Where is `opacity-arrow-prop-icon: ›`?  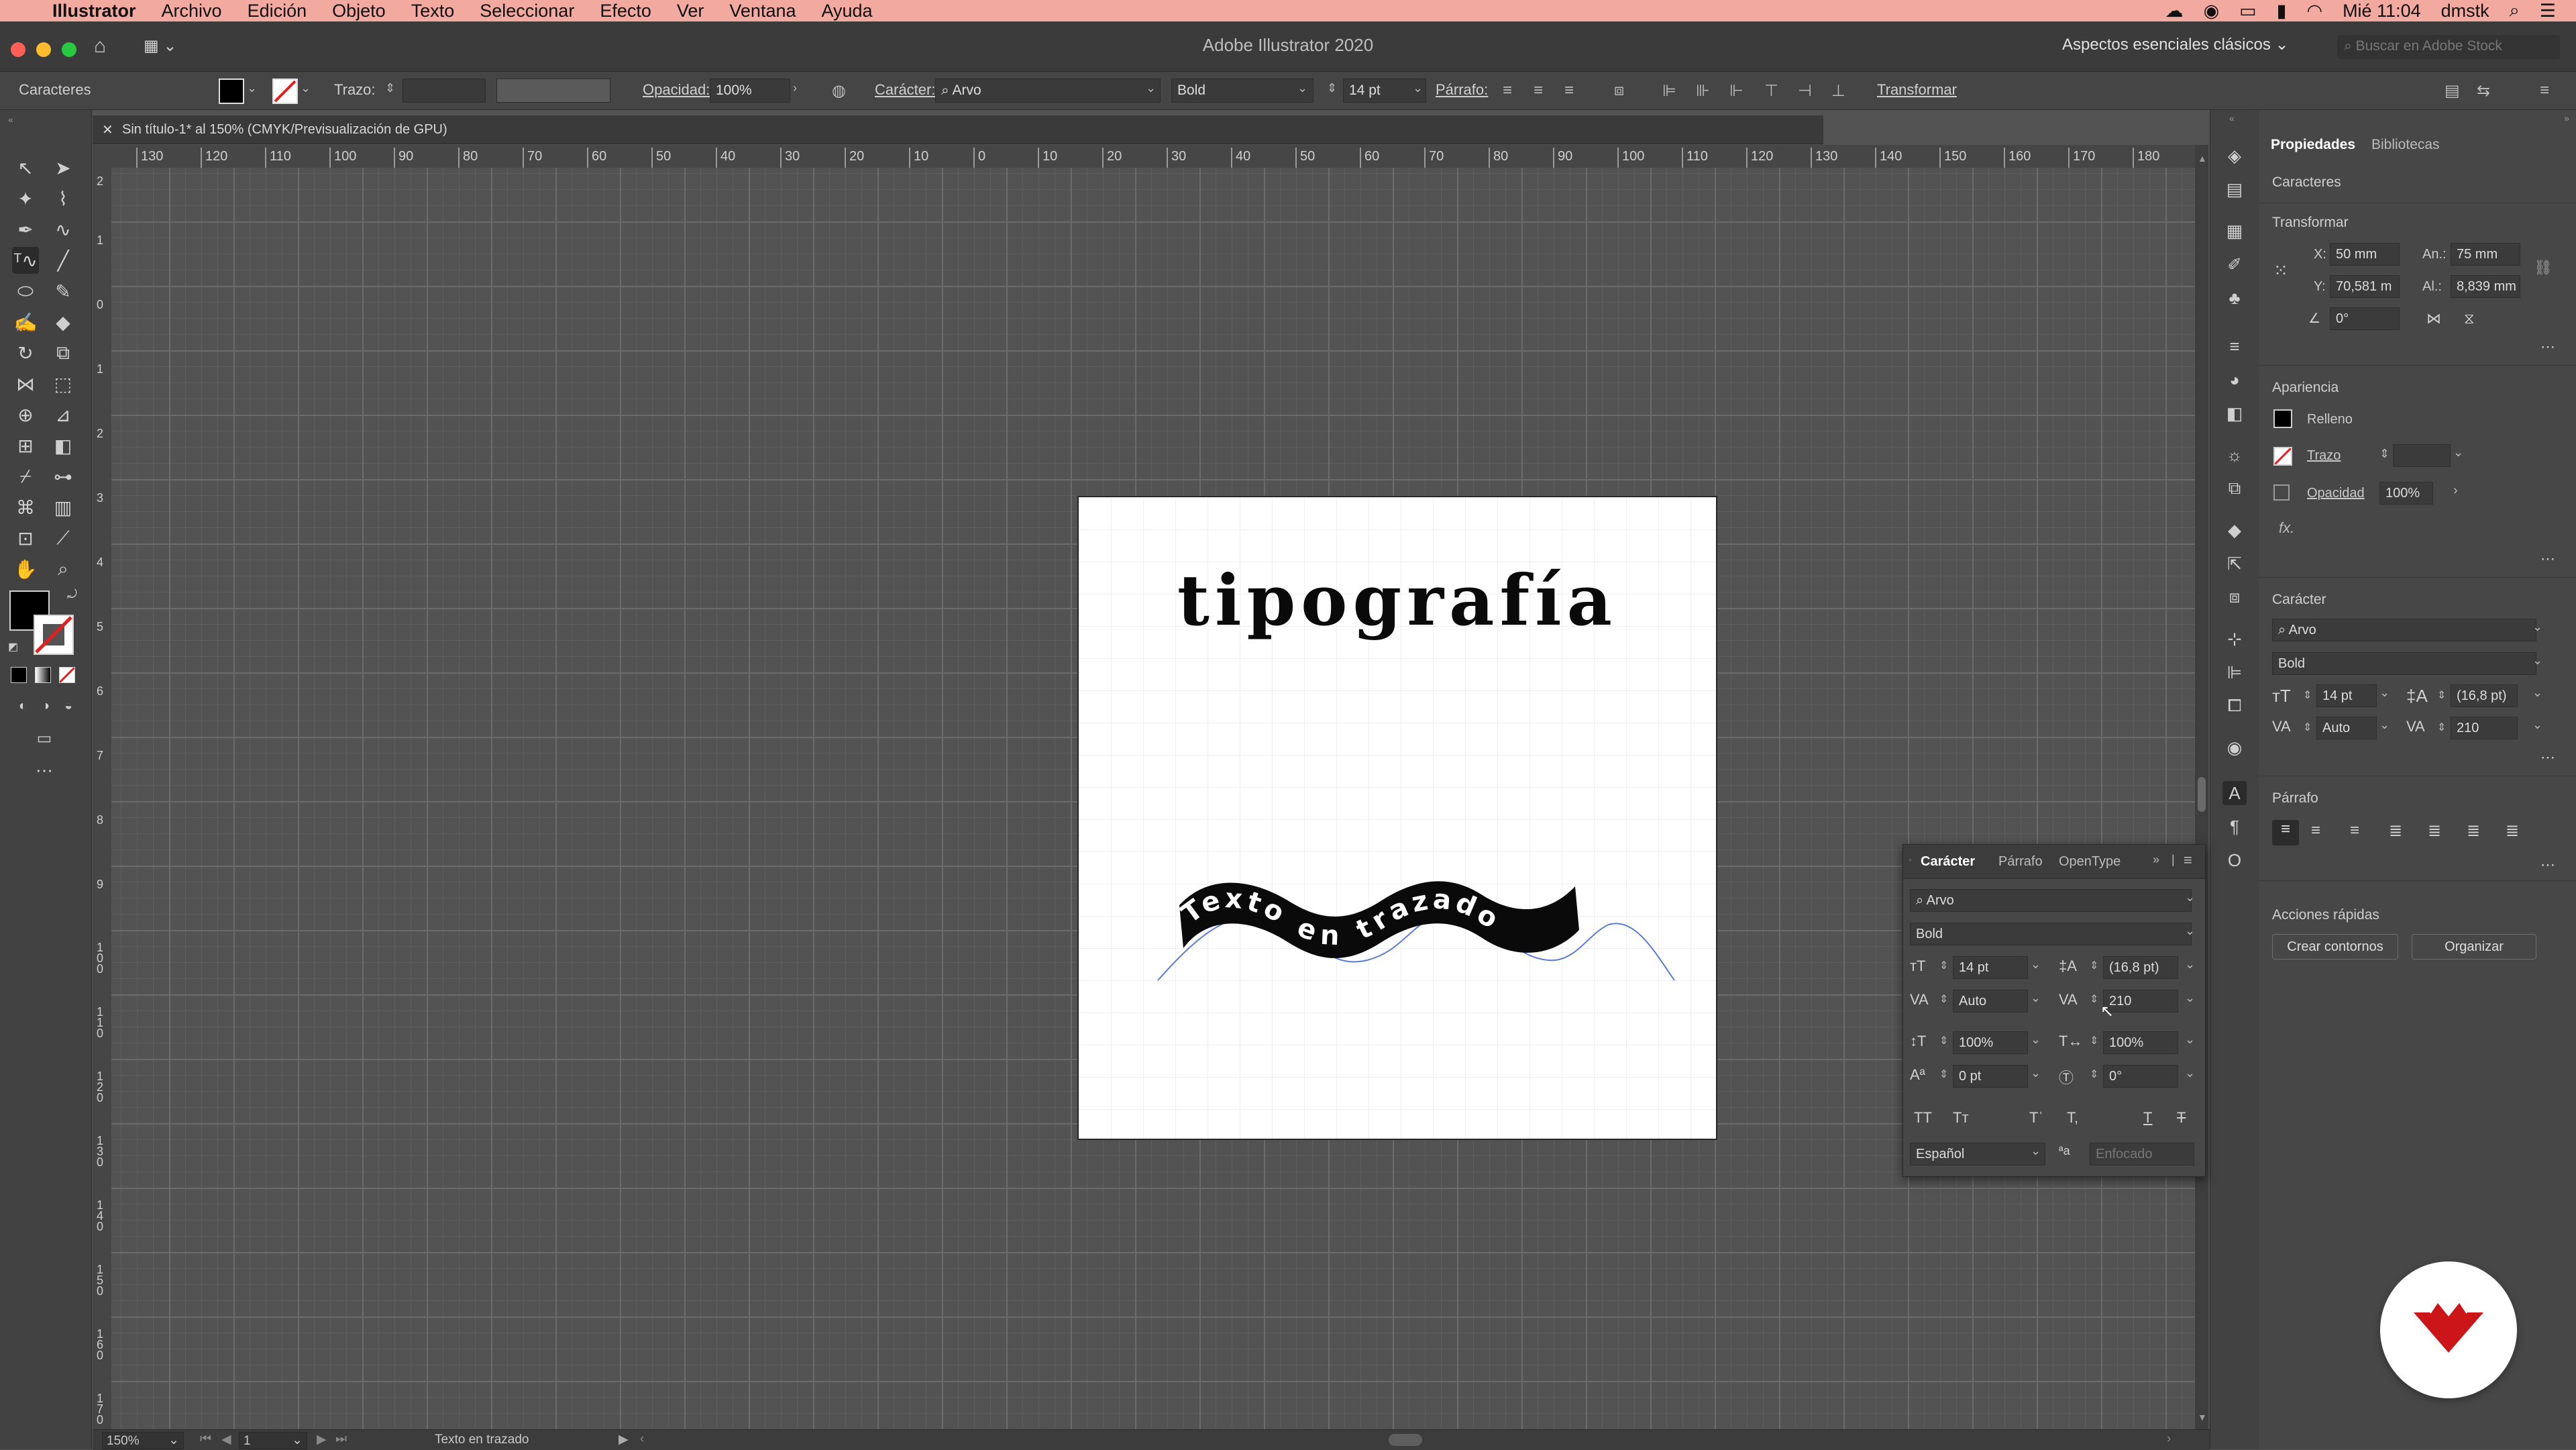 opacity-arrow-prop-icon: › is located at coordinates (2455, 491).